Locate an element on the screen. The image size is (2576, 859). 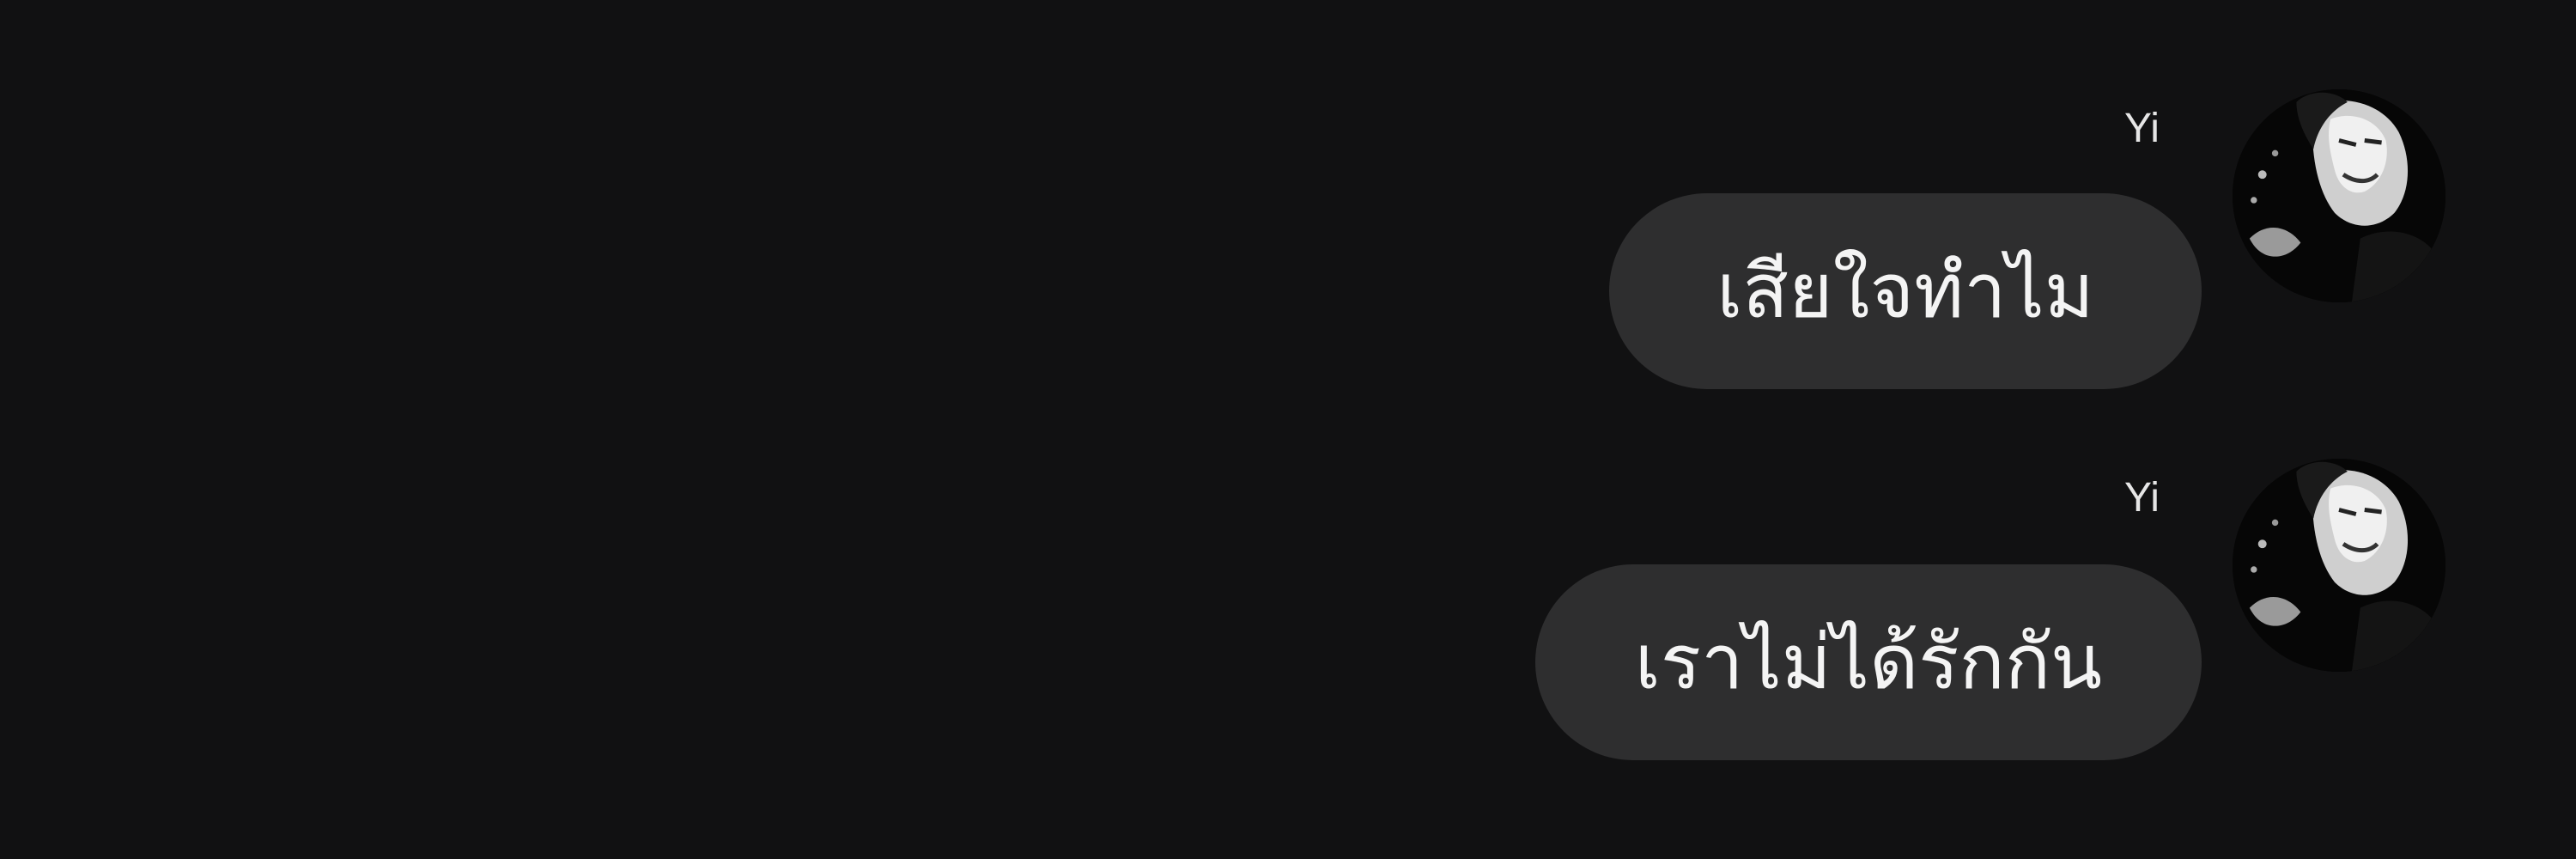
message-bubble: เสียใจทำไม is located at coordinates (1906, 291).